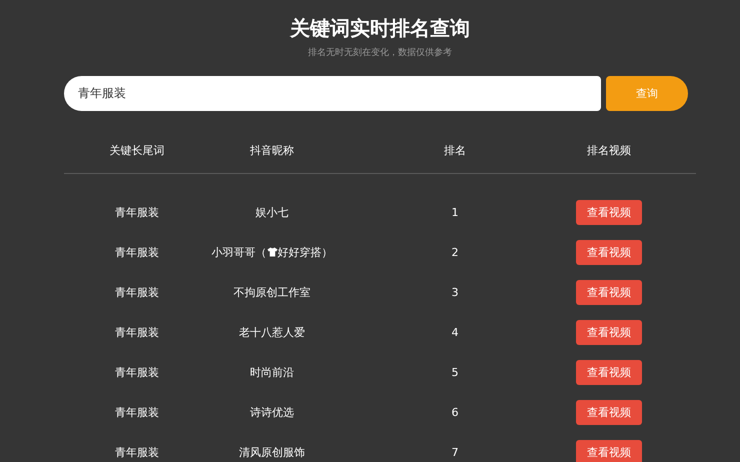 This screenshot has height=462, width=740. Describe the element at coordinates (137, 150) in the screenshot. I see `column-header: 关键长尾词` at that location.